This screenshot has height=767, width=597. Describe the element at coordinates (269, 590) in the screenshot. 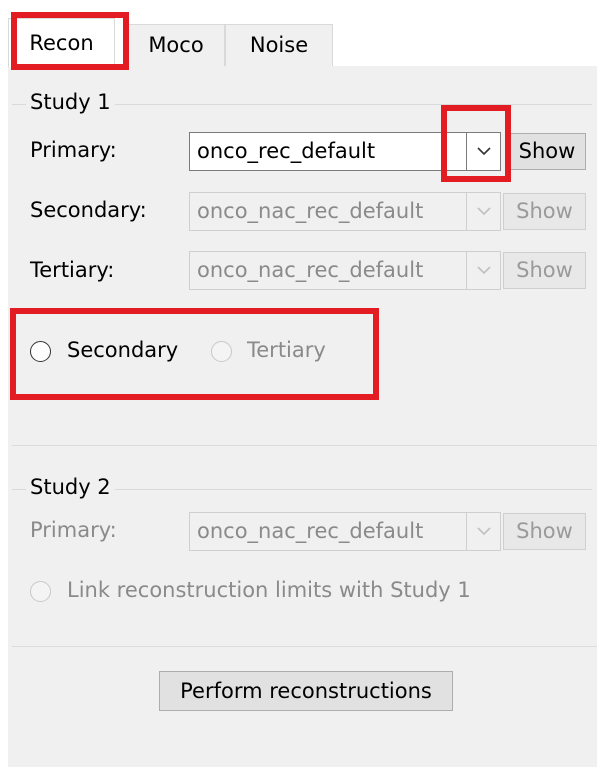

I see `radio-link-limits-label: Link reconstruction limits with Study 1` at that location.